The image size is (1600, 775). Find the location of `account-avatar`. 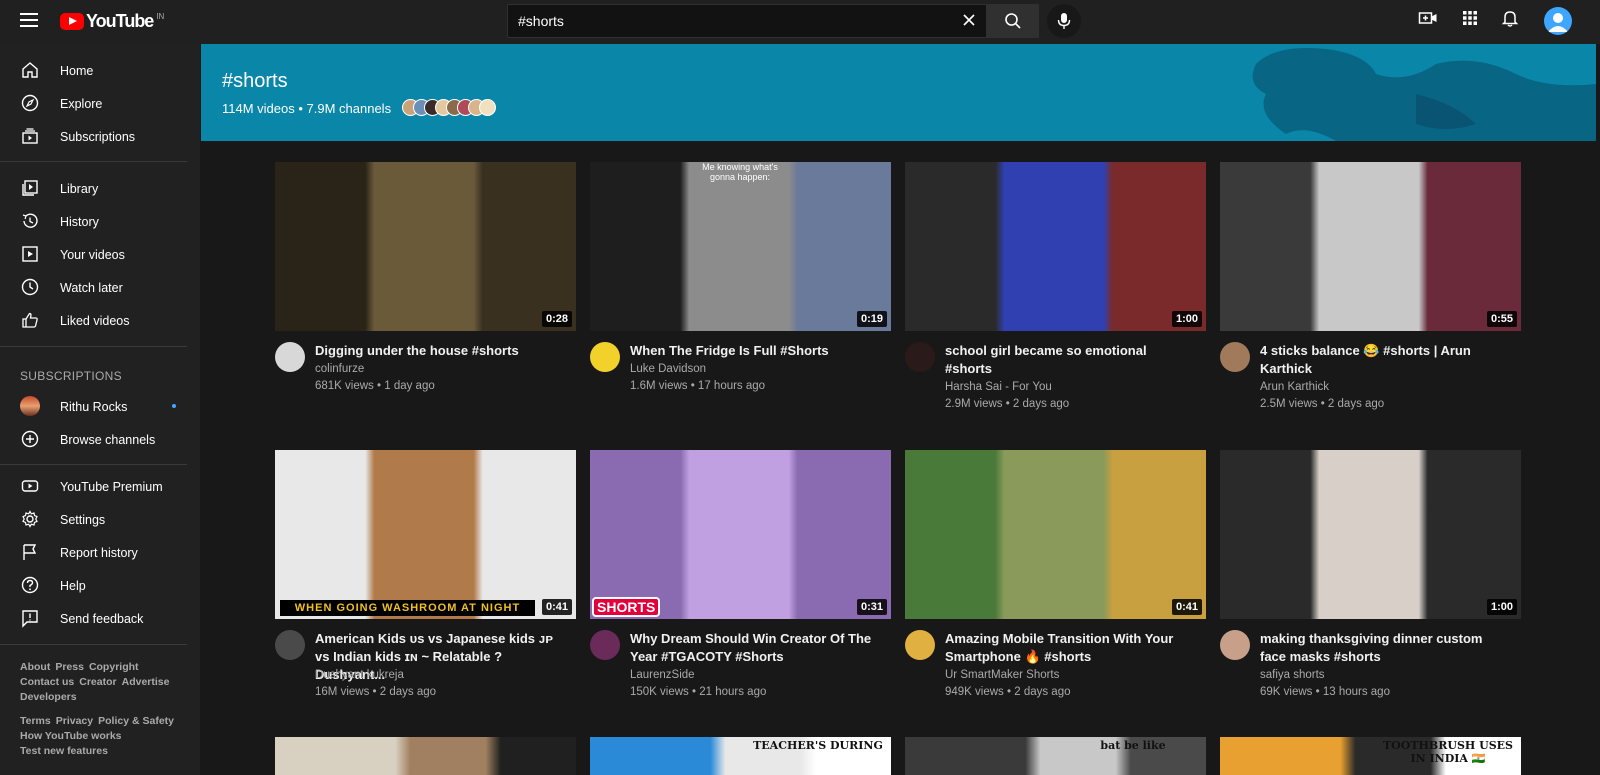

account-avatar is located at coordinates (1558, 21).